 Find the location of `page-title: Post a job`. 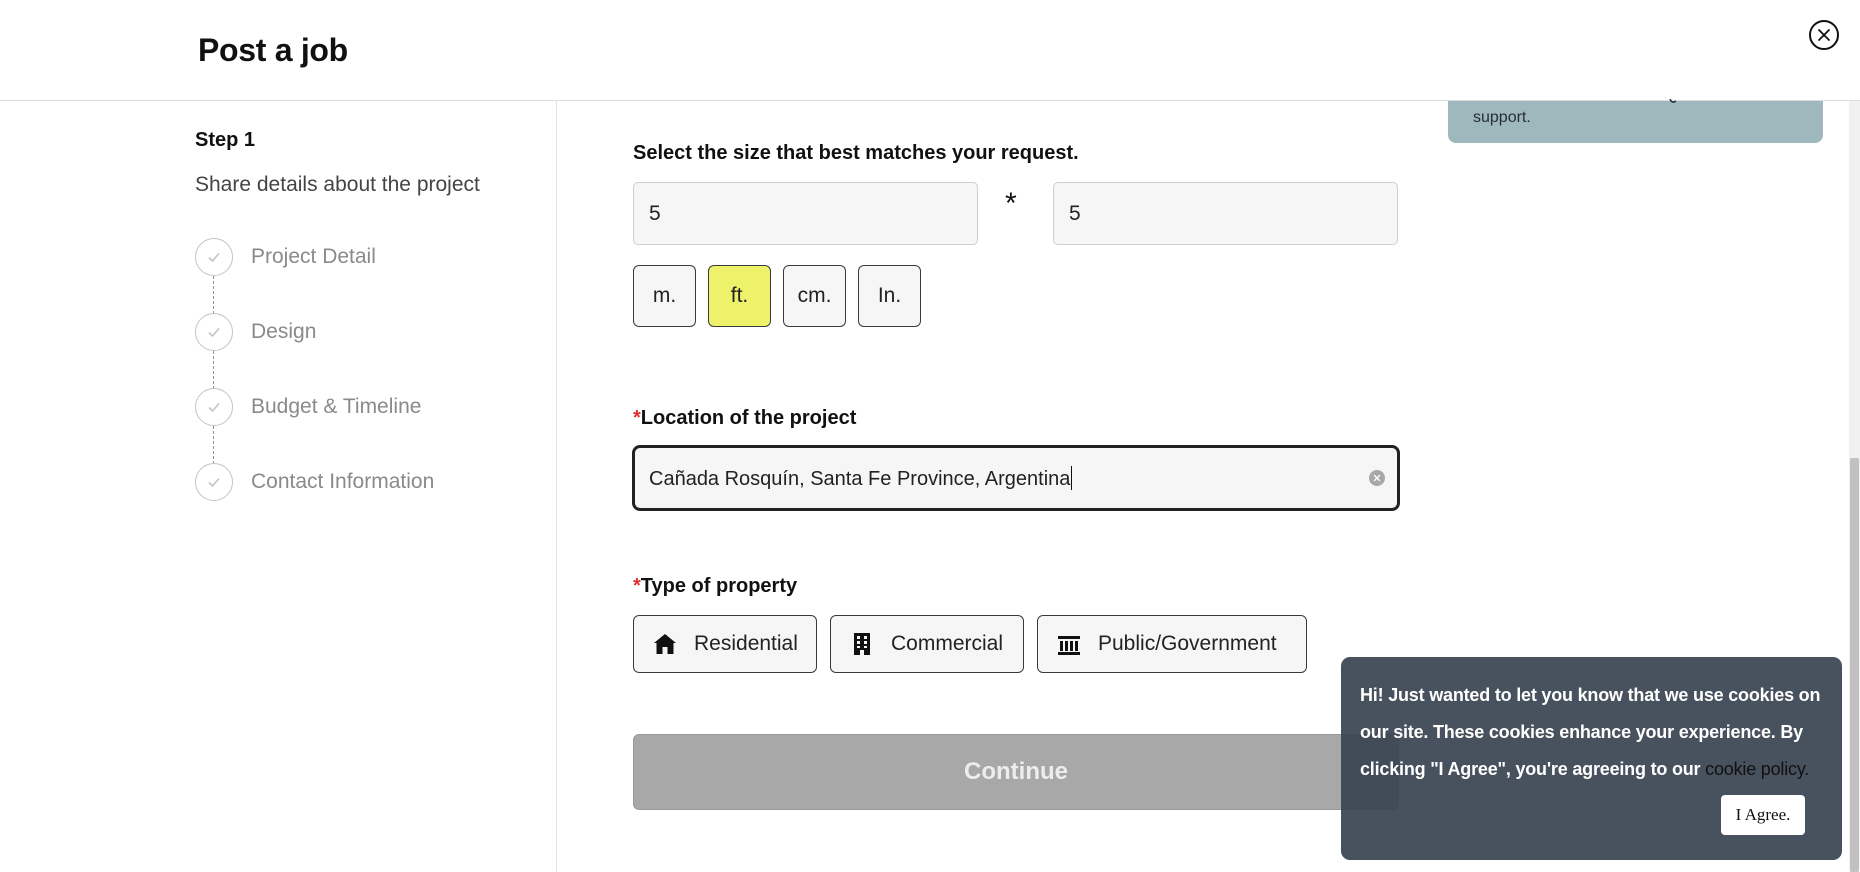

page-title: Post a job is located at coordinates (273, 50).